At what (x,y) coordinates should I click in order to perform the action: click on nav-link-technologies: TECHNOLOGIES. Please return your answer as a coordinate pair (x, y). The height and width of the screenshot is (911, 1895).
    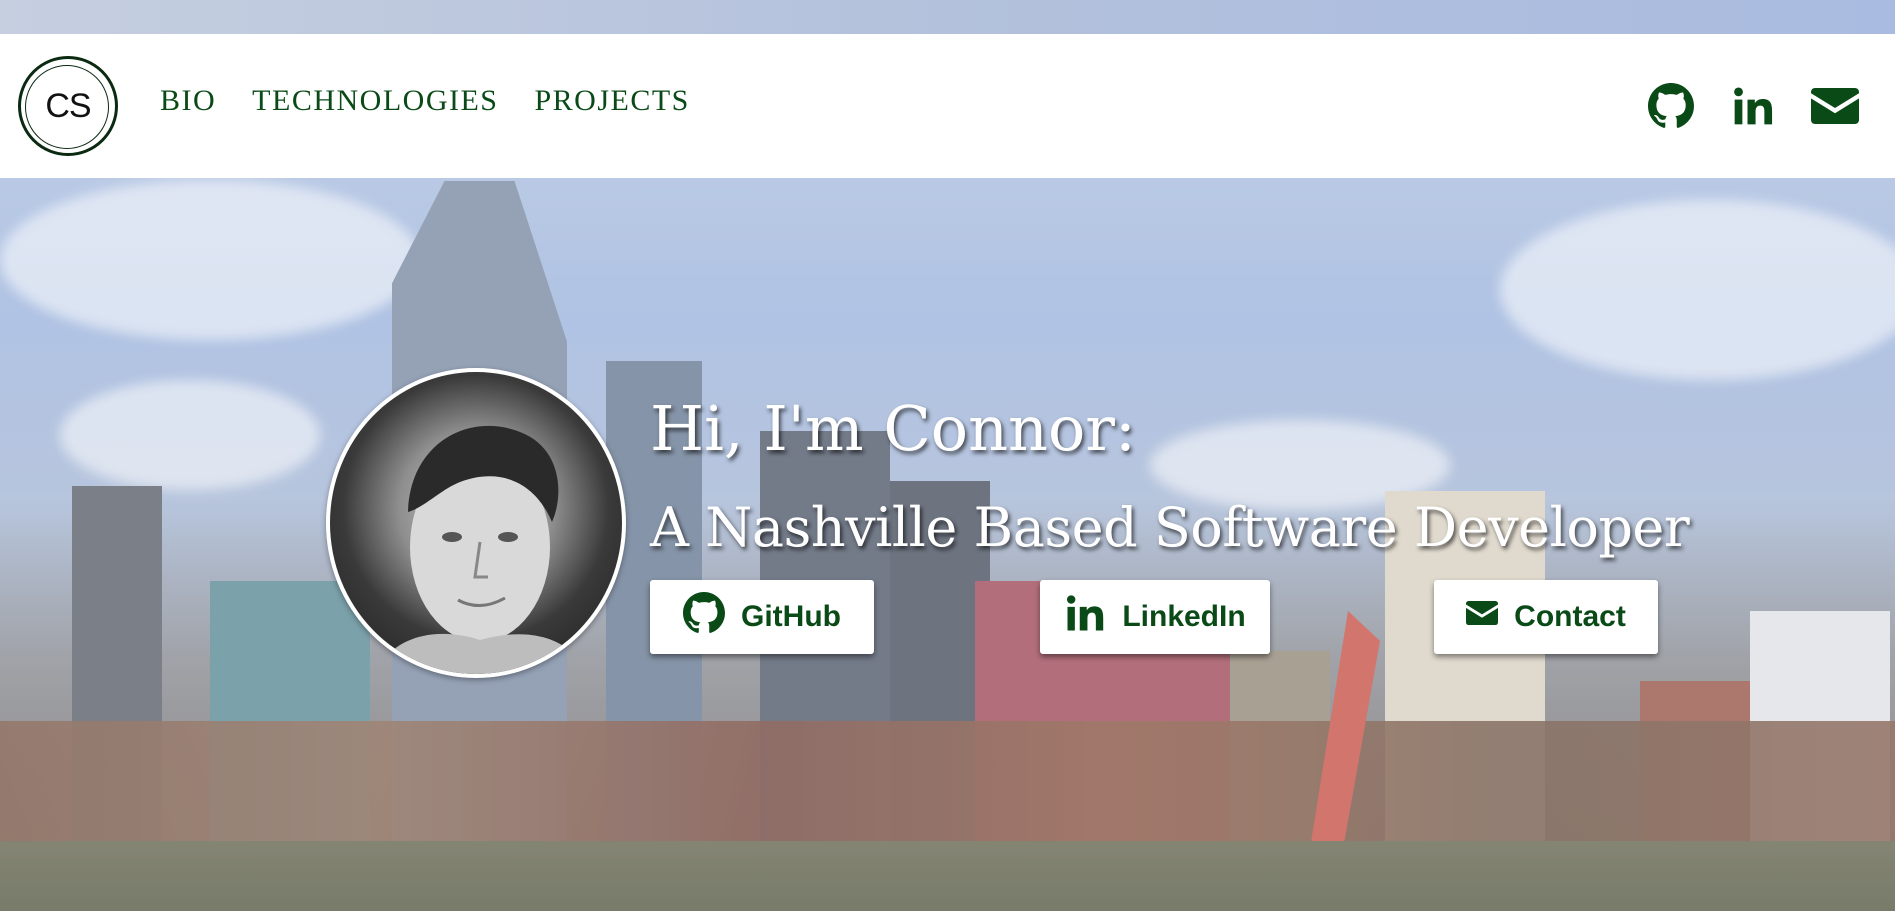
    Looking at the image, I should click on (375, 101).